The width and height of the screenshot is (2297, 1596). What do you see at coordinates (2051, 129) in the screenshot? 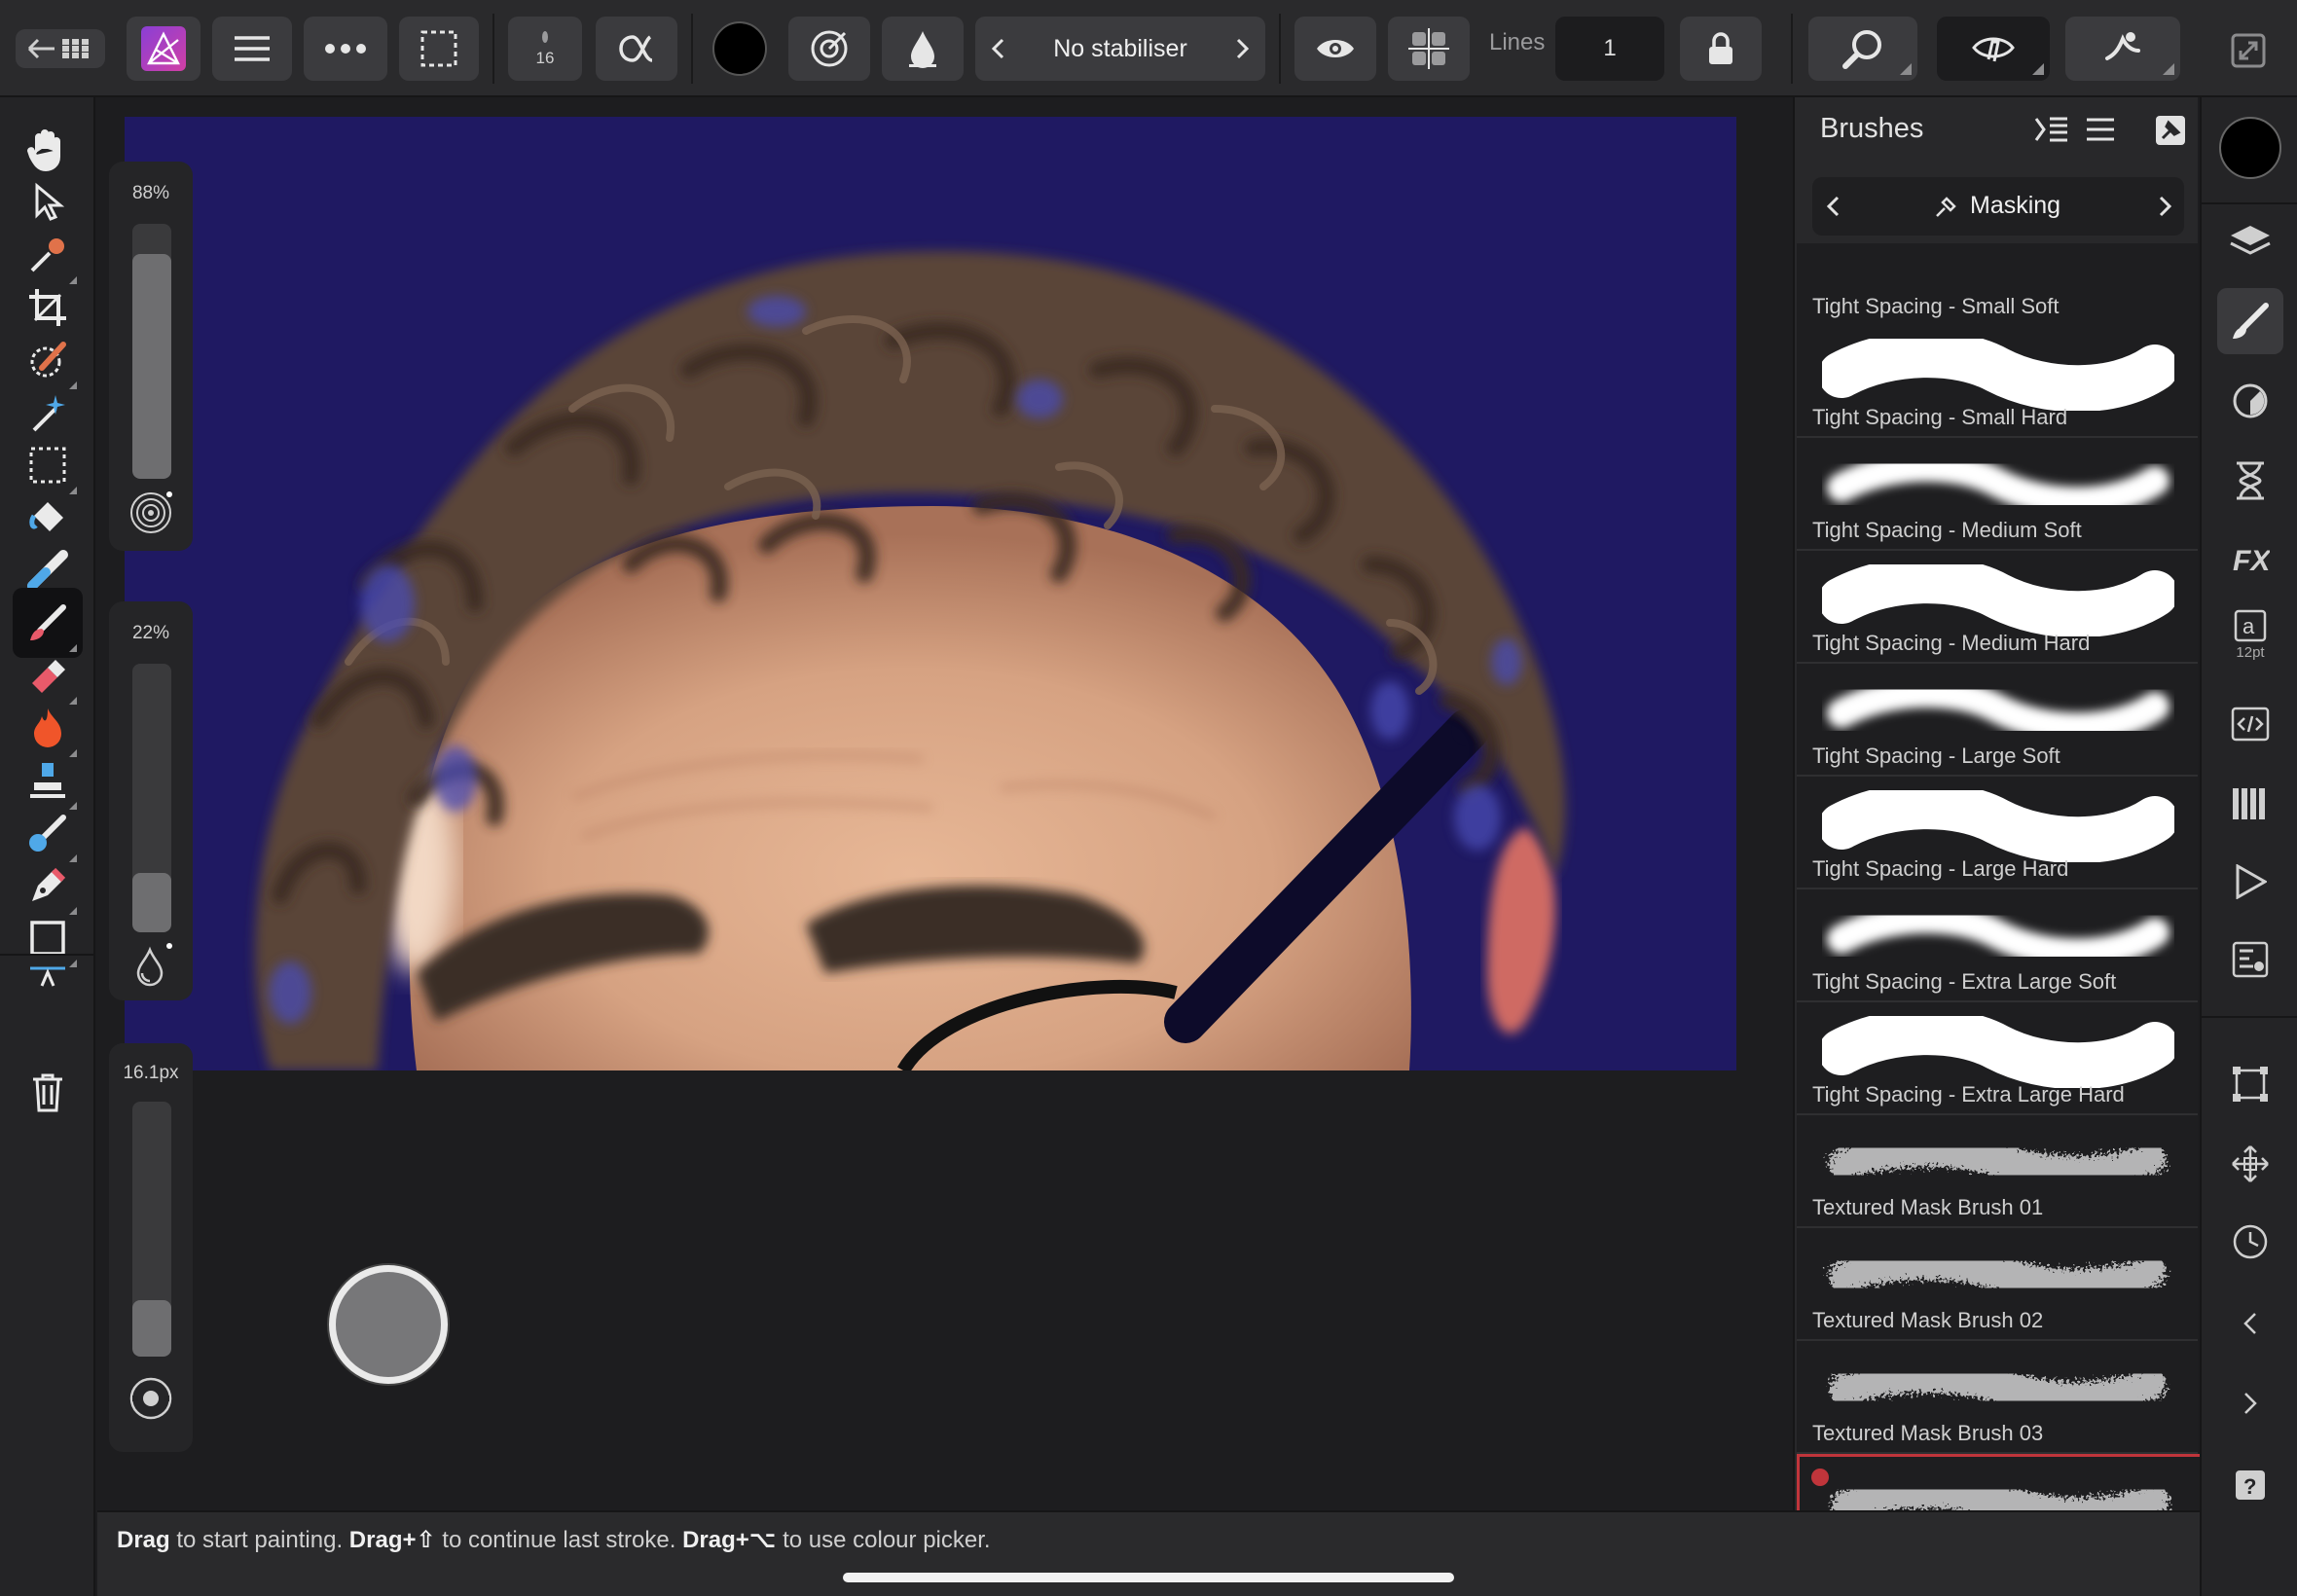
I see `panel-expand-icon` at bounding box center [2051, 129].